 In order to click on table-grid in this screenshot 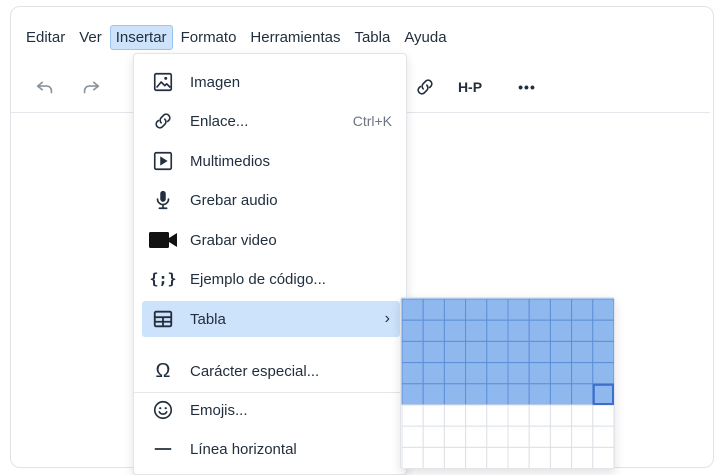, I will do `click(507, 383)`.